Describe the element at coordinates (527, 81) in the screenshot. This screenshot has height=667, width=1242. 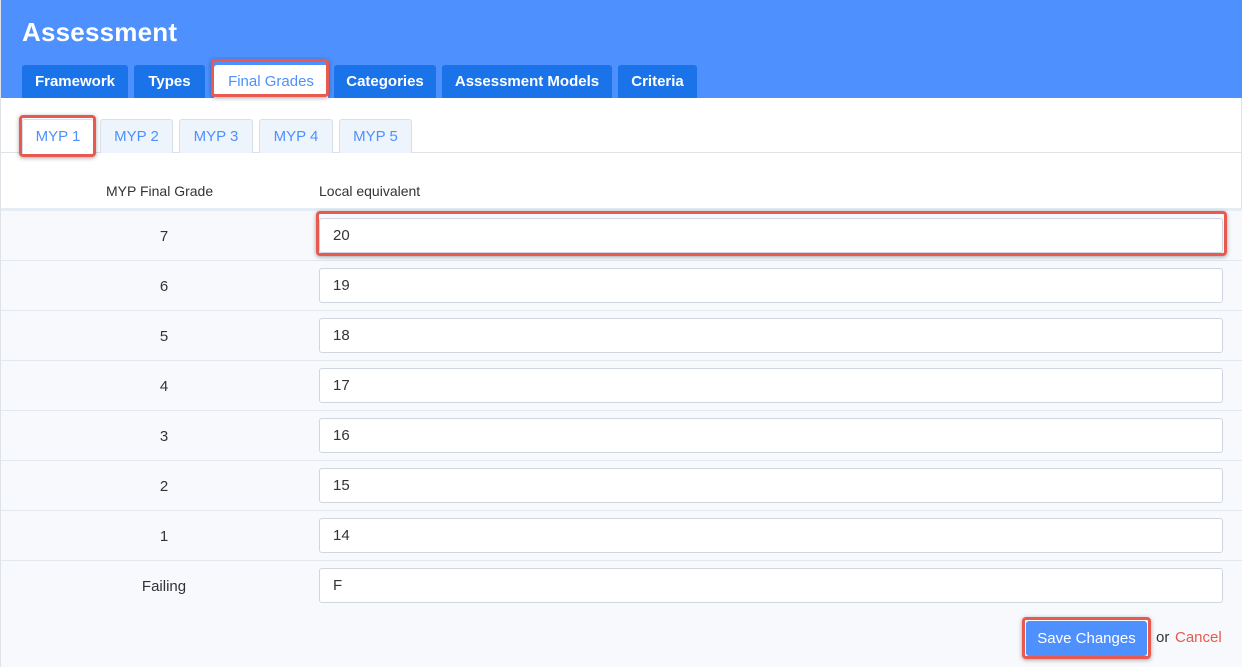
I see `tab-assessment-models: Assessment Models` at that location.